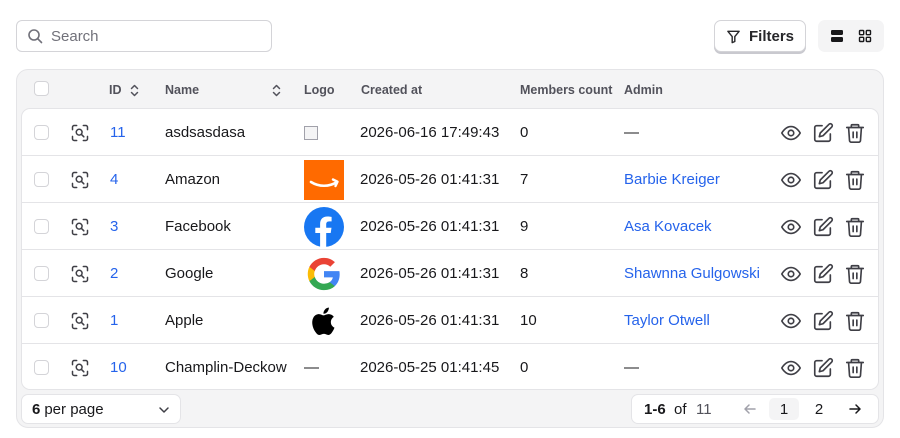 The width and height of the screenshot is (900, 438). I want to click on page-button-2: 2, so click(819, 409).